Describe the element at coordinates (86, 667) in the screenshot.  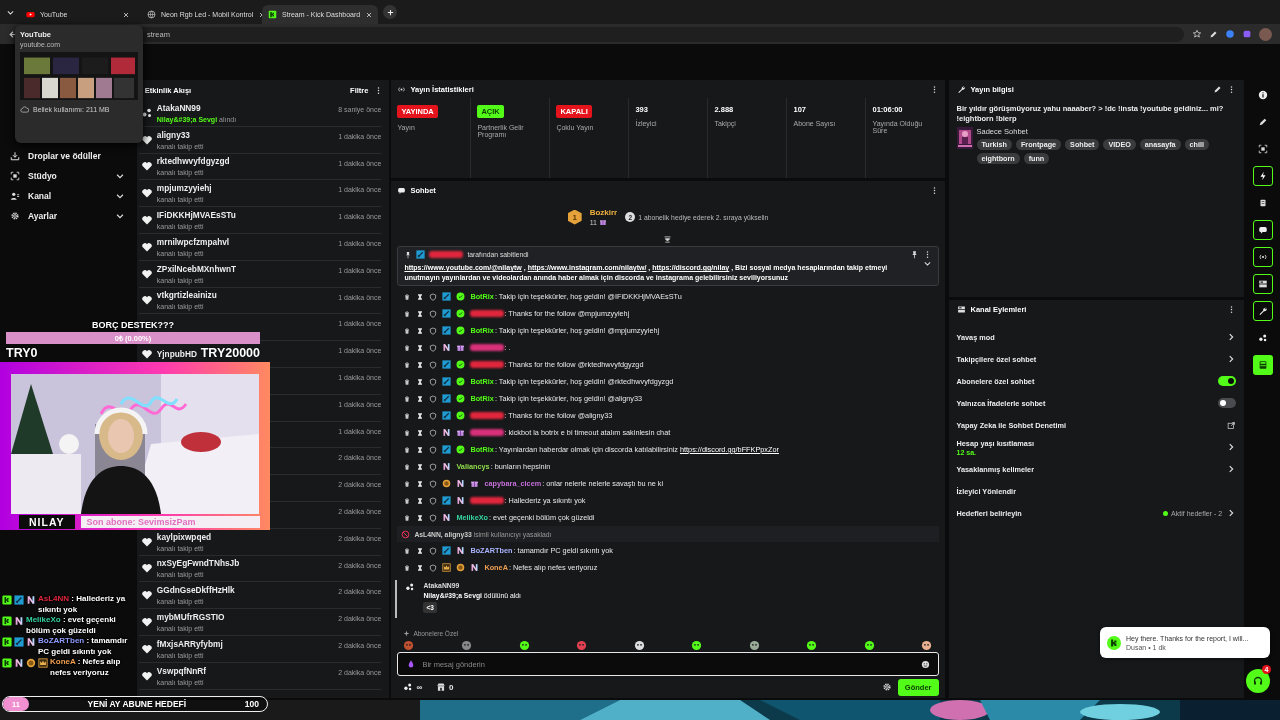
I see `overlay-chat-message: KoneA : Nefes alıp nefes veriyoruz` at that location.